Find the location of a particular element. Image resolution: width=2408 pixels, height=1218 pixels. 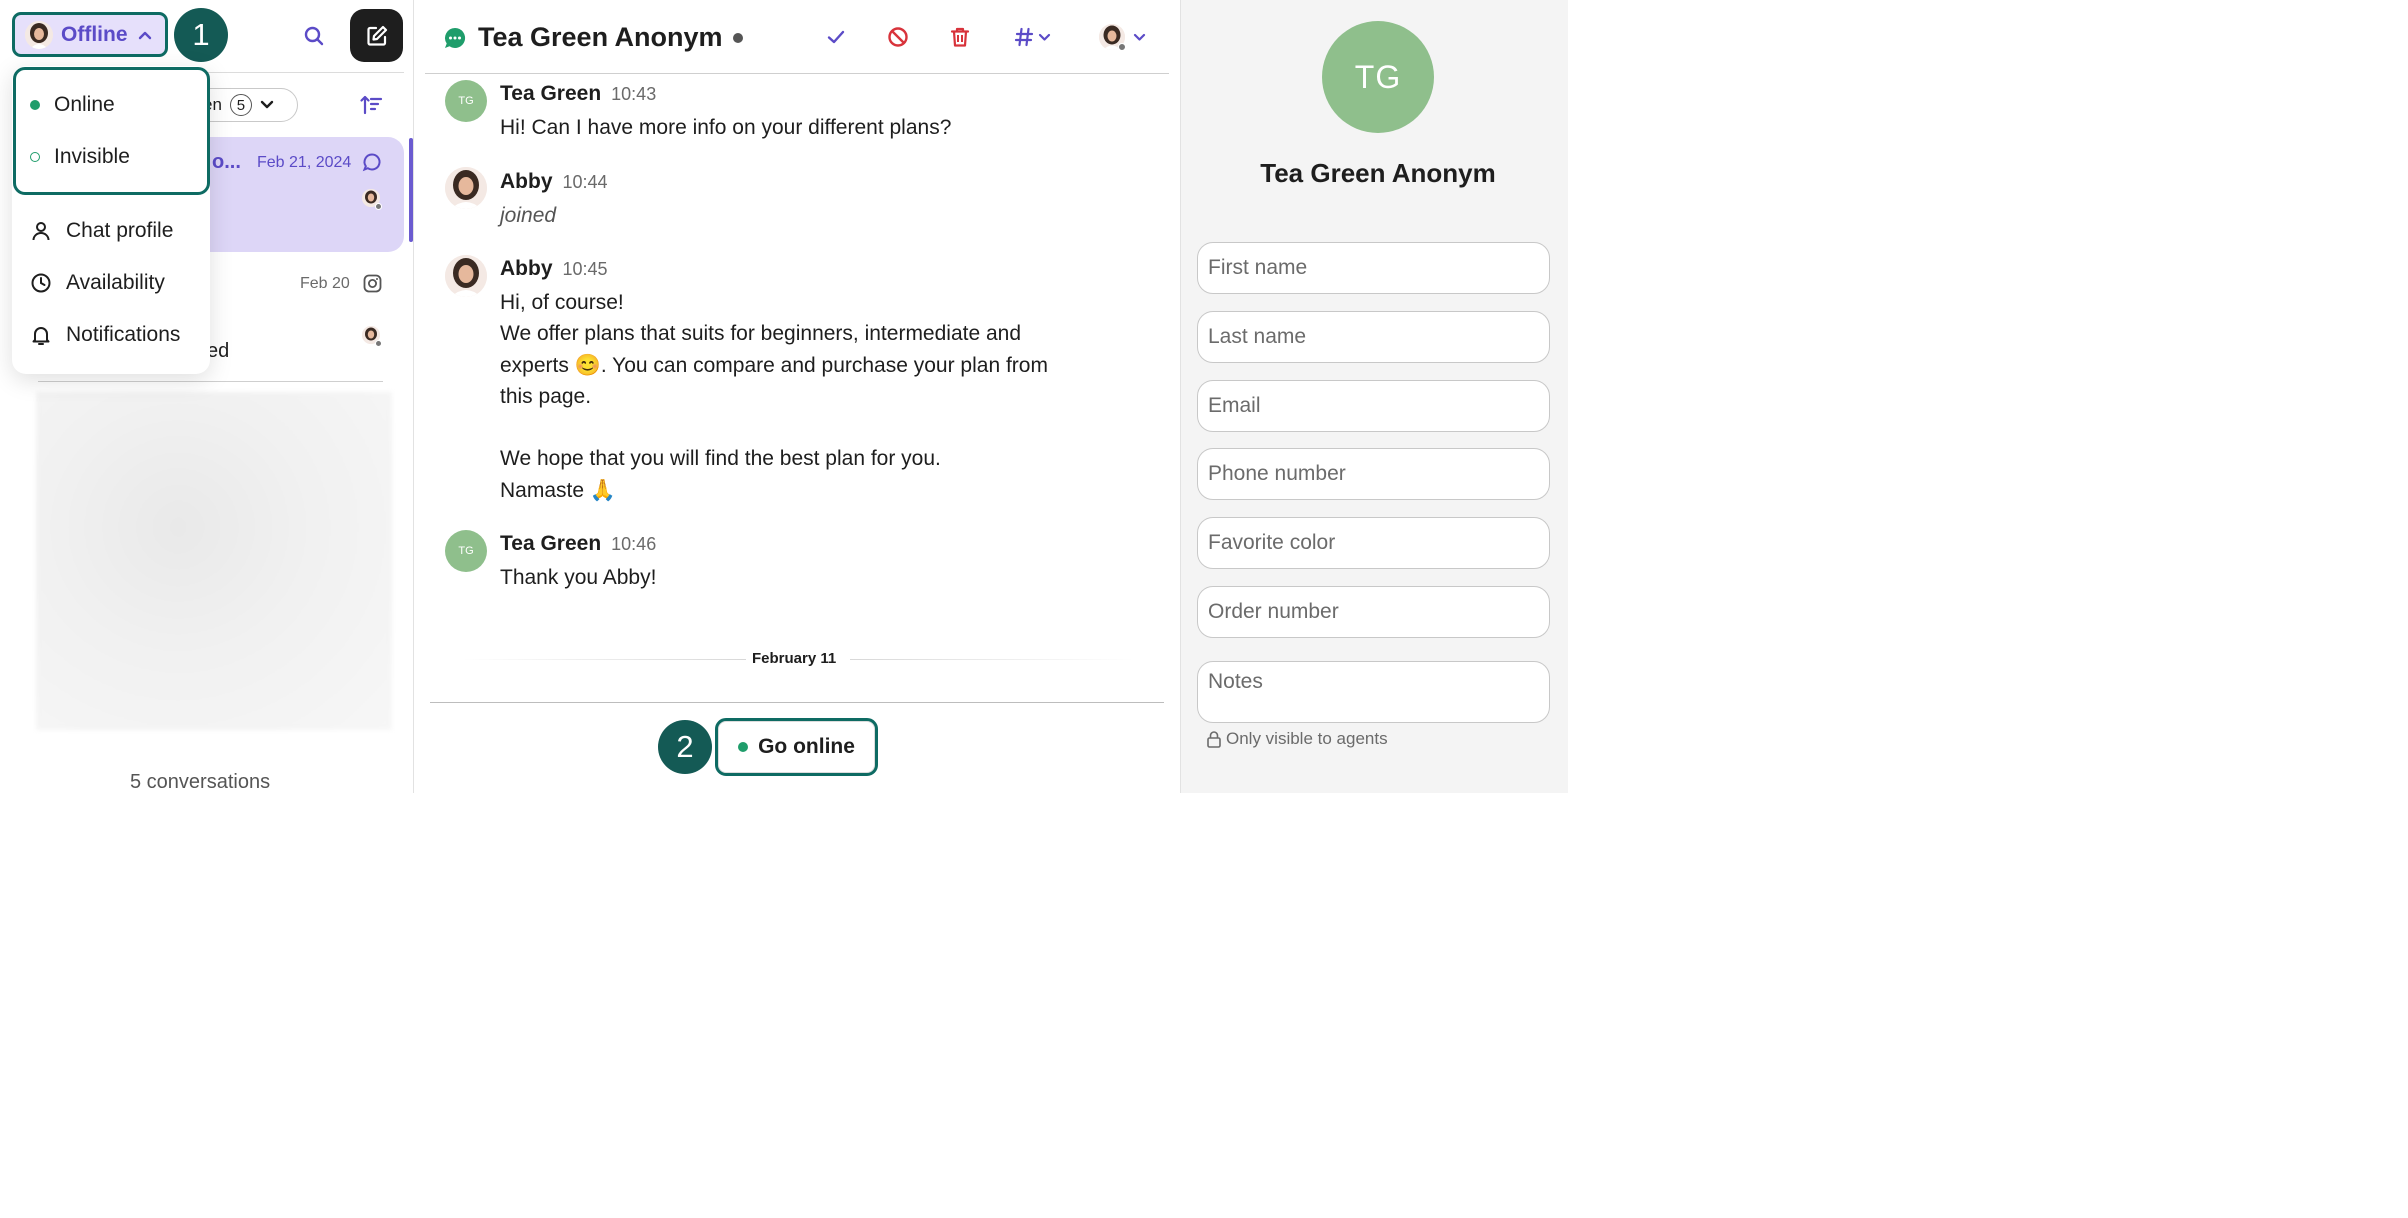

filter-count: 5 is located at coordinates (240, 105).